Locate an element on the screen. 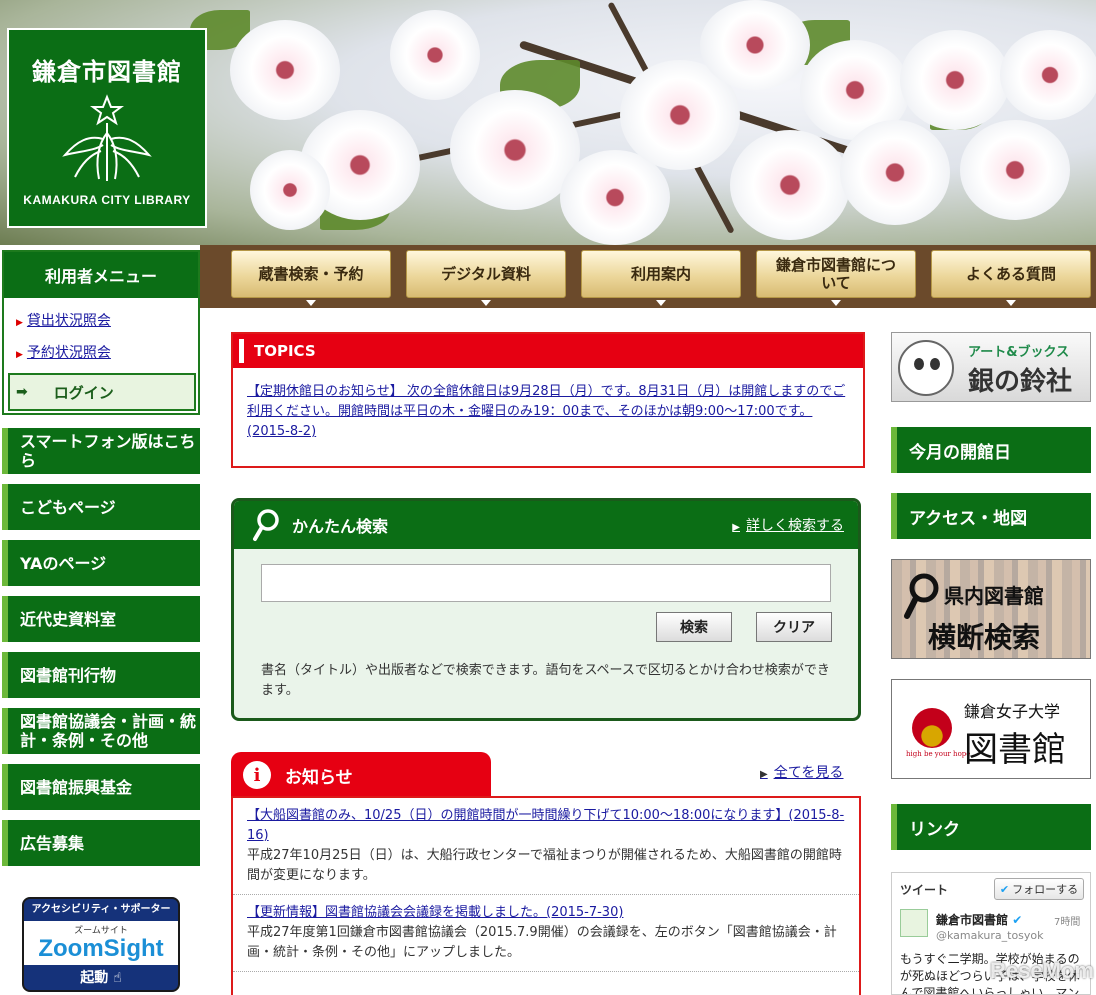 The height and width of the screenshot is (995, 1096). search-header: かんたん検索 ▶ 詳しく検索する is located at coordinates (546, 525).